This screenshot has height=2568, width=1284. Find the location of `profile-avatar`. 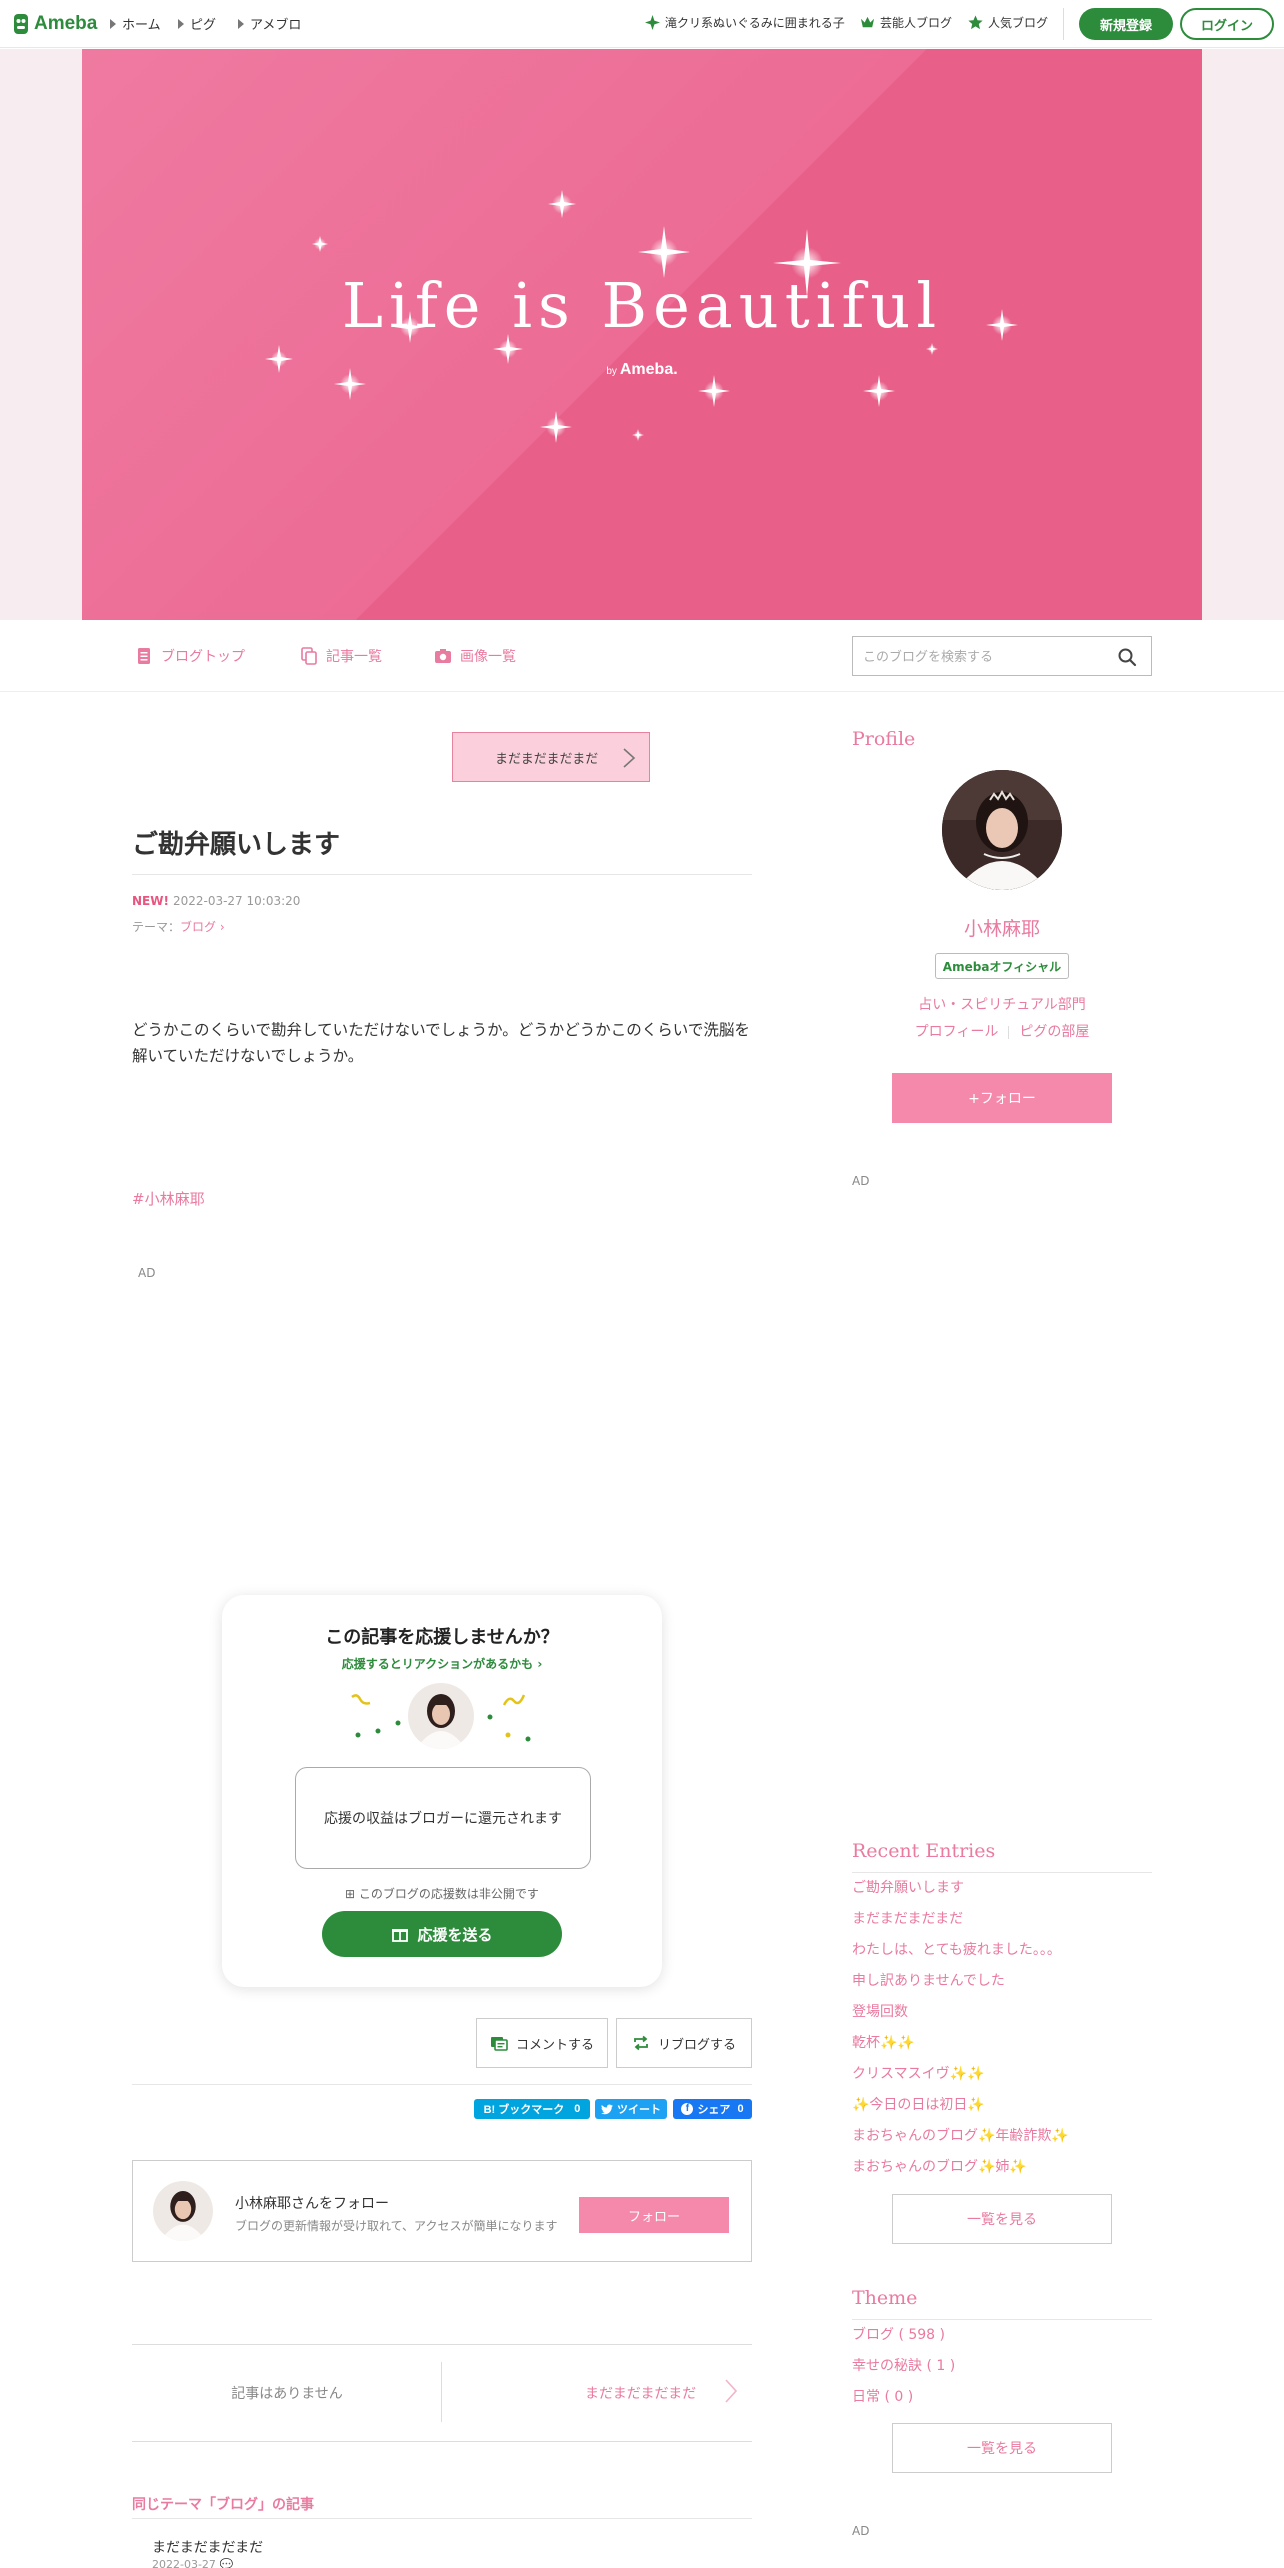

profile-avatar is located at coordinates (1002, 830).